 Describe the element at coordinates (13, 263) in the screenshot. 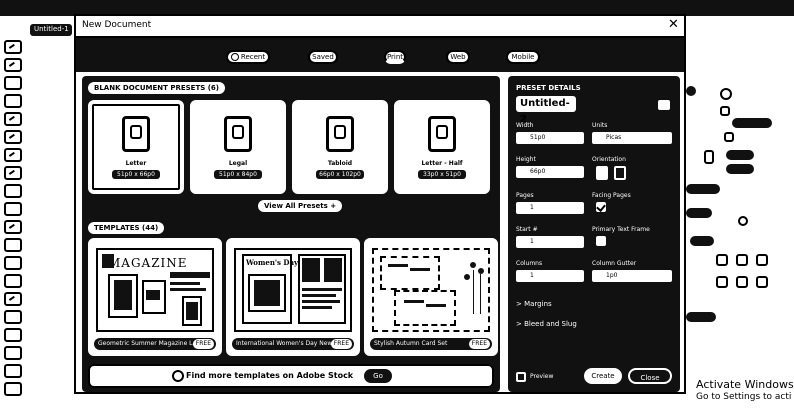

I see `gradient-tool-icon` at that location.